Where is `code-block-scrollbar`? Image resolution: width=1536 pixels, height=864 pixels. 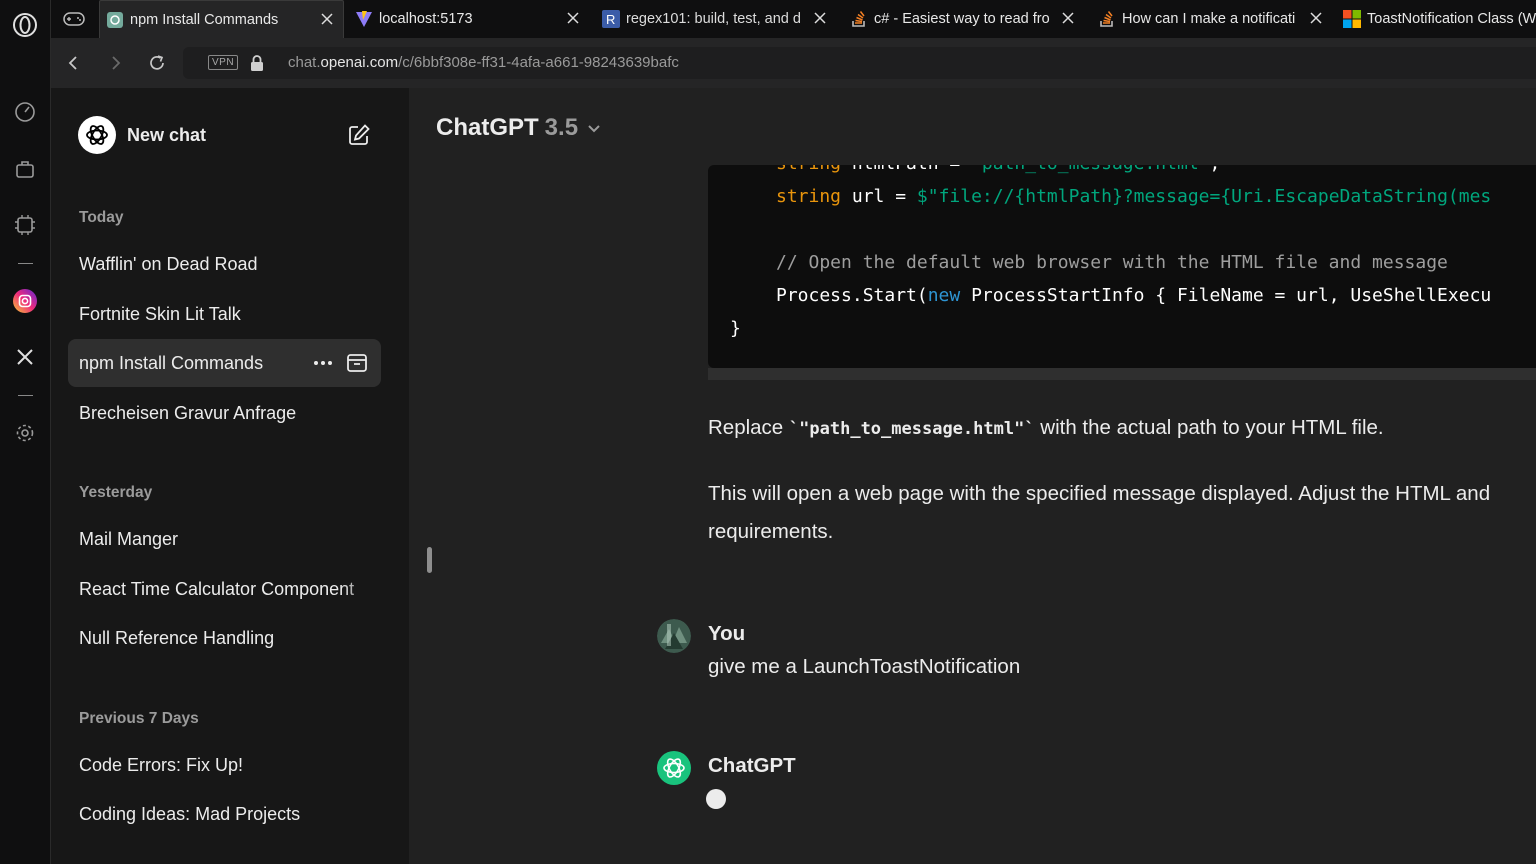
code-block-scrollbar is located at coordinates (1122, 374).